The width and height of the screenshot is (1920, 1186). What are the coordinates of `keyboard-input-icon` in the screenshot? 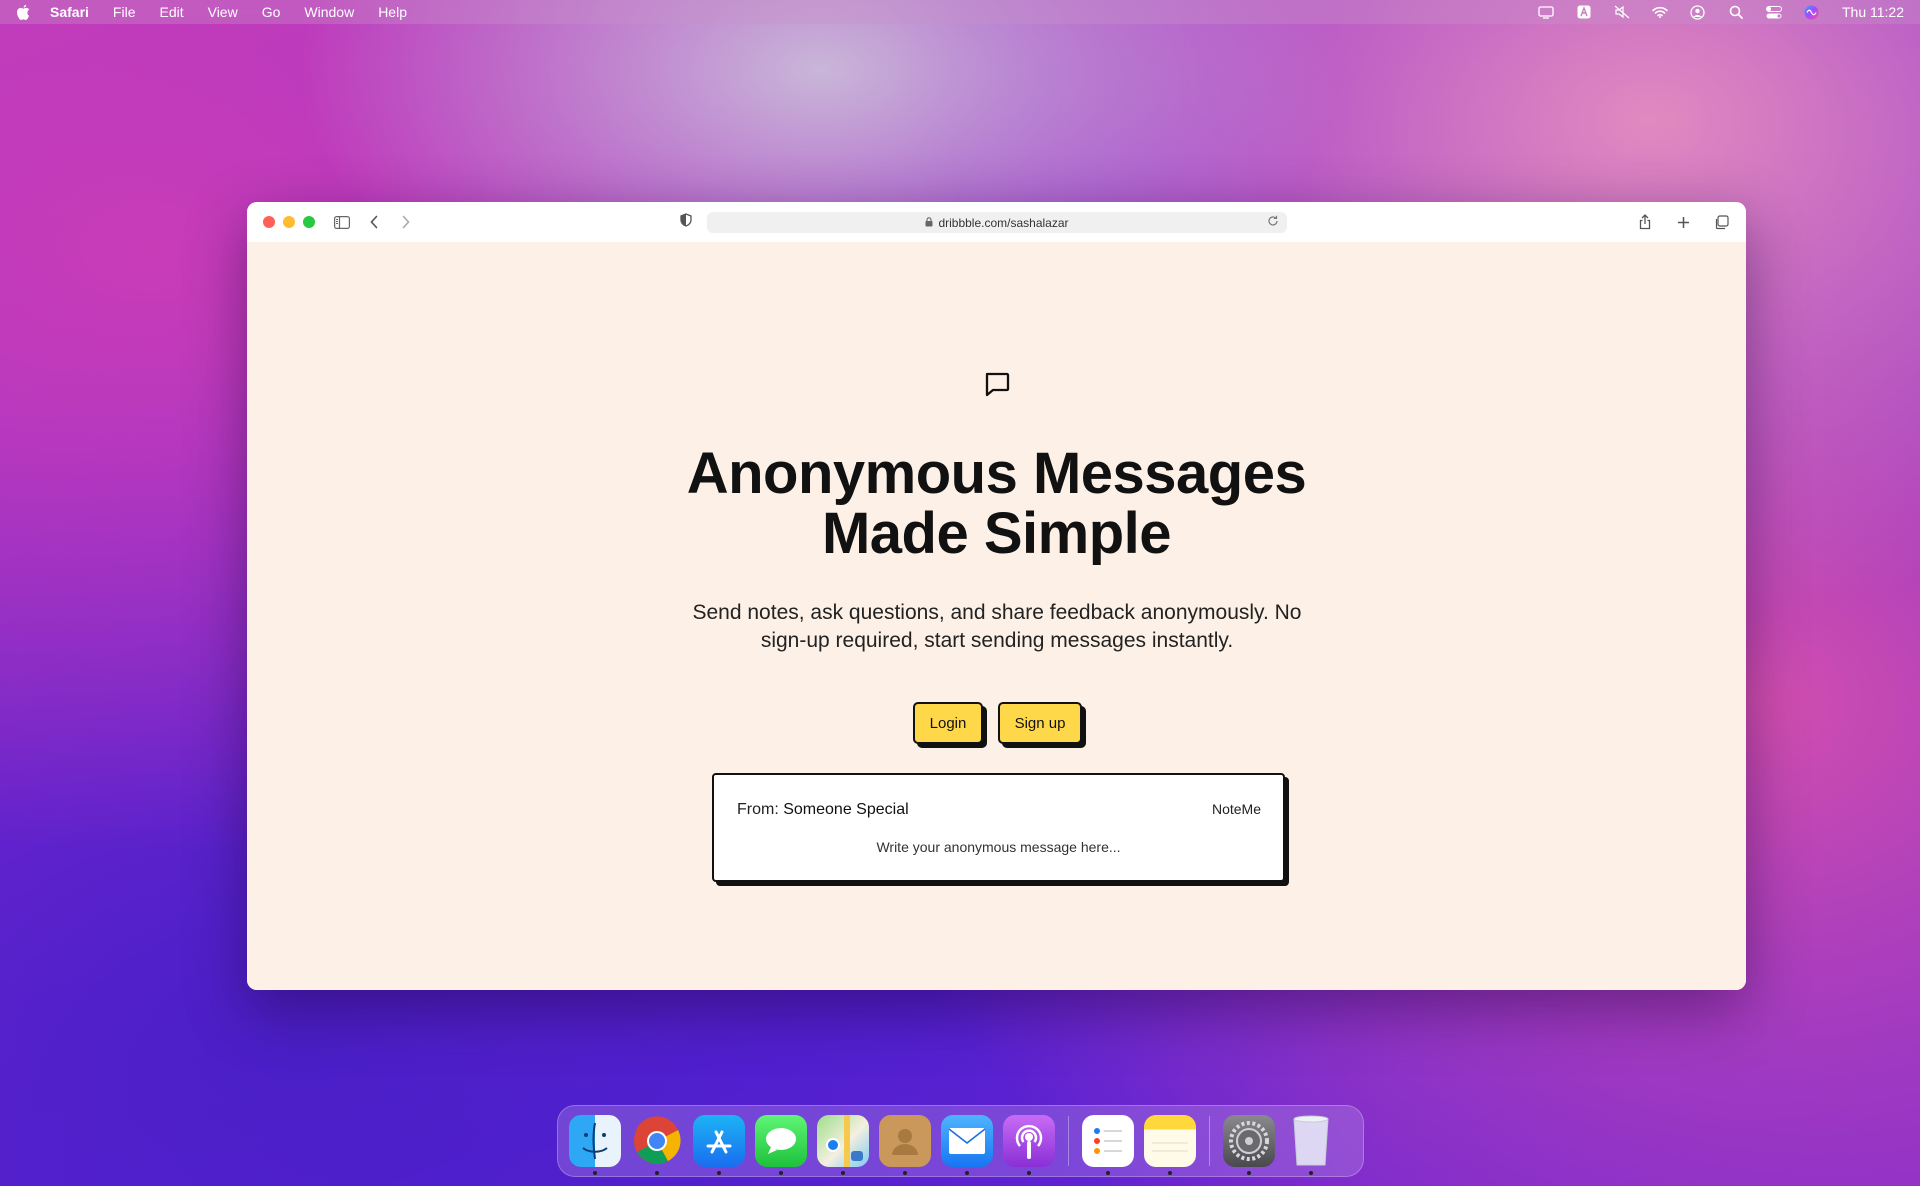 It's located at (1584, 12).